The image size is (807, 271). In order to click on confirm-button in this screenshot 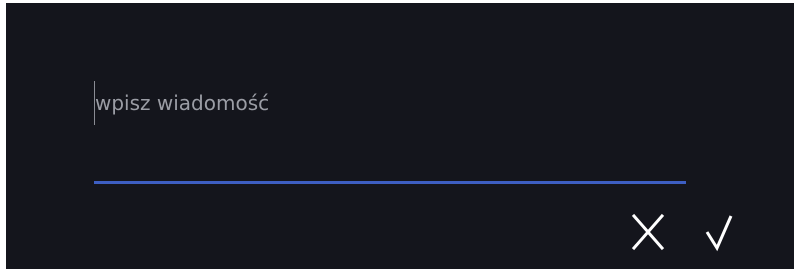, I will do `click(719, 232)`.